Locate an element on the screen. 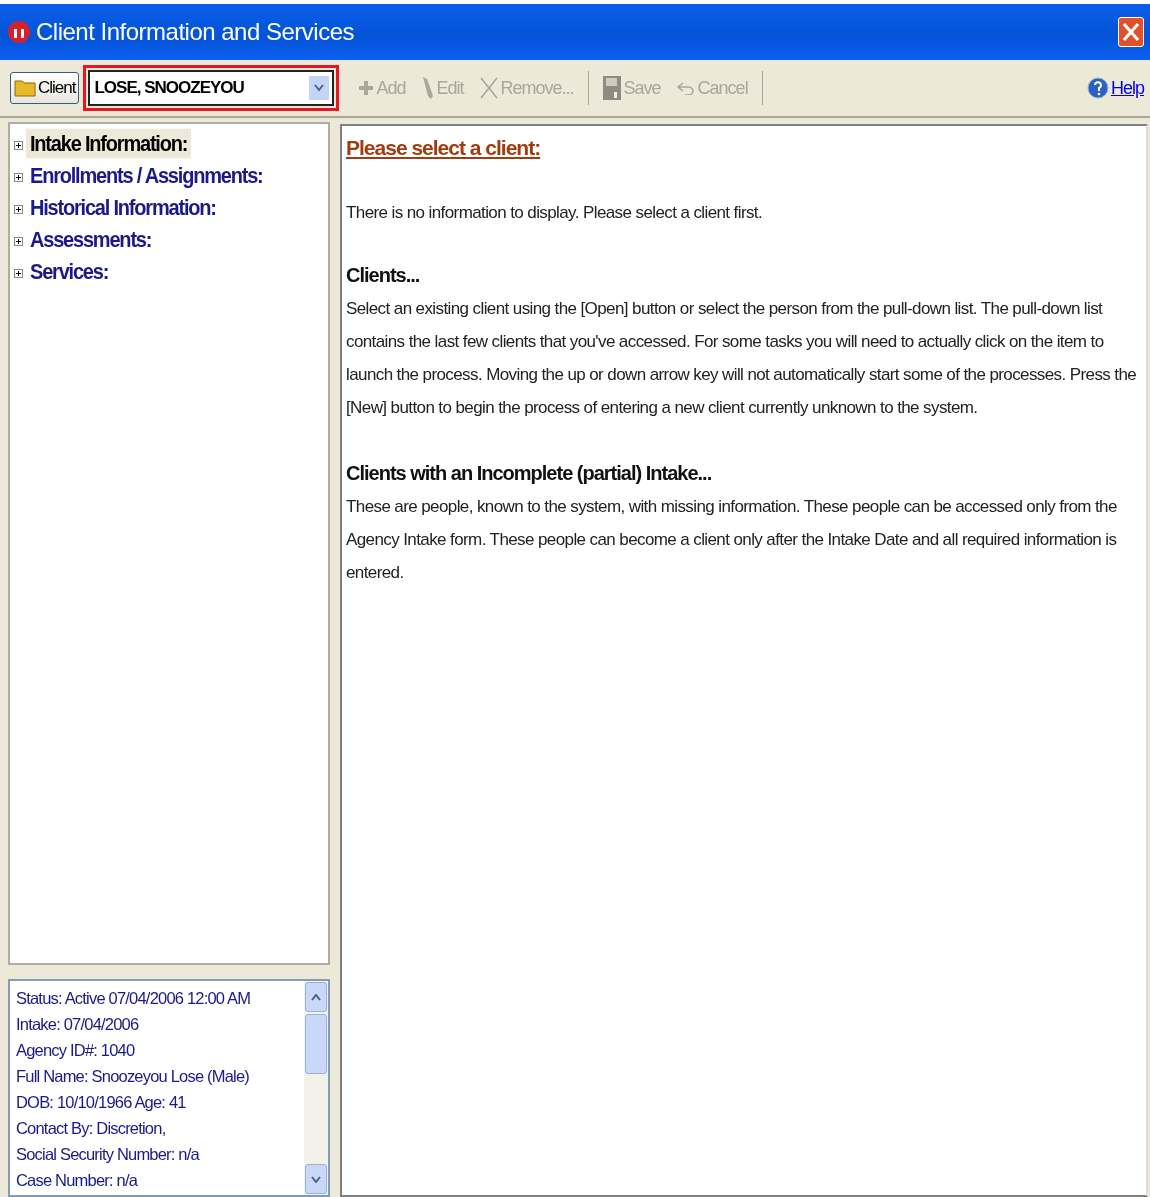 This screenshot has height=1197, width=1150. caret-icon is located at coordinates (319, 88).